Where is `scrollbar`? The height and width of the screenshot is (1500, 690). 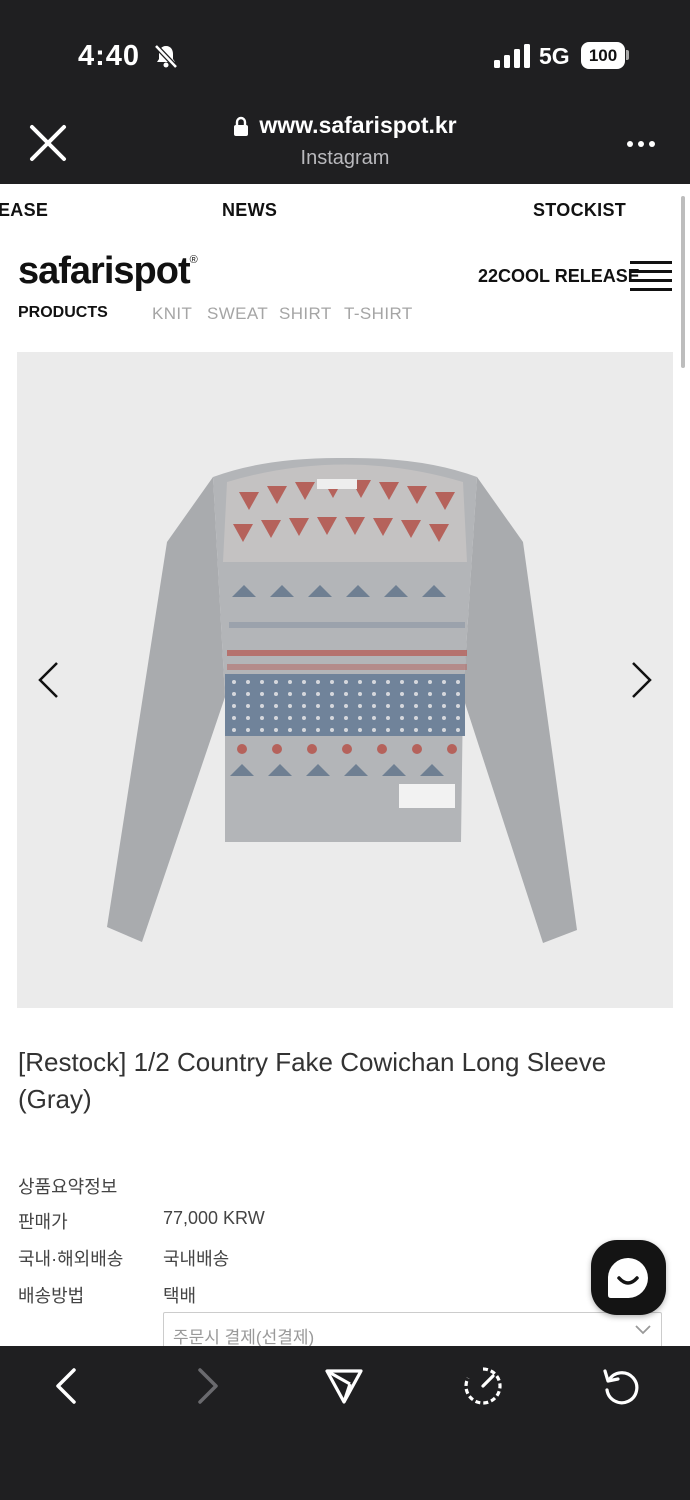 scrollbar is located at coordinates (683, 282).